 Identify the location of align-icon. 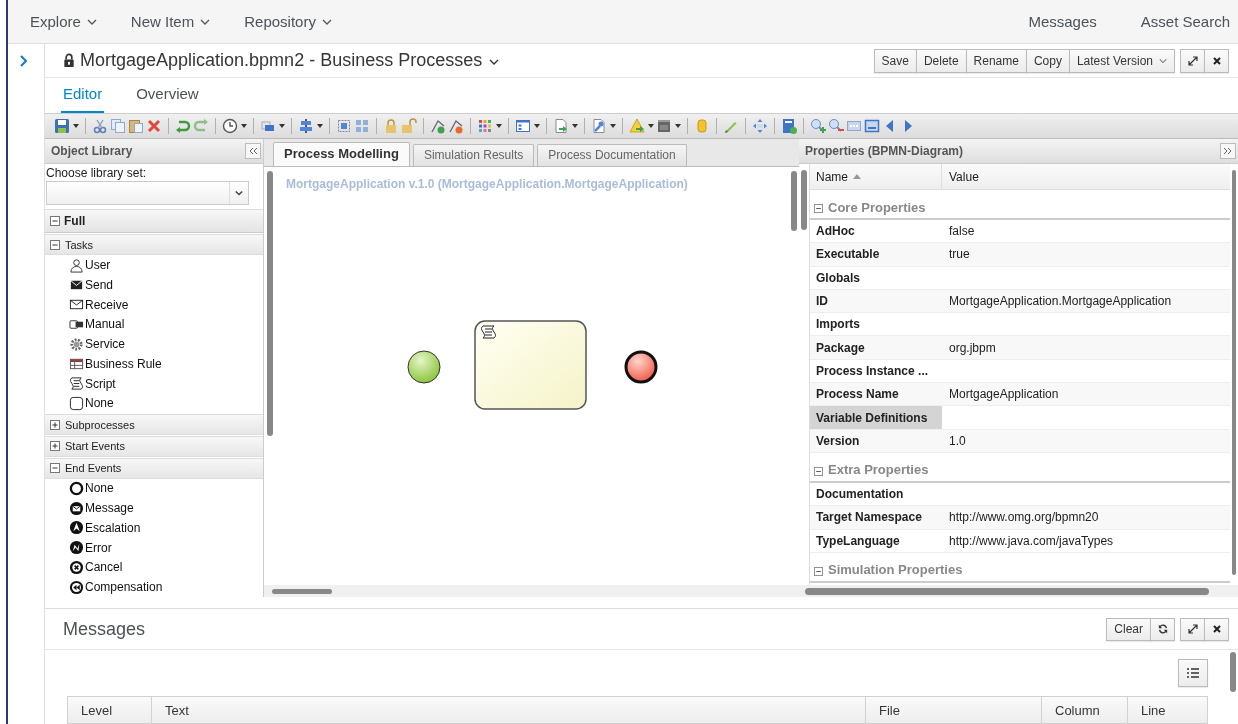
(306, 125).